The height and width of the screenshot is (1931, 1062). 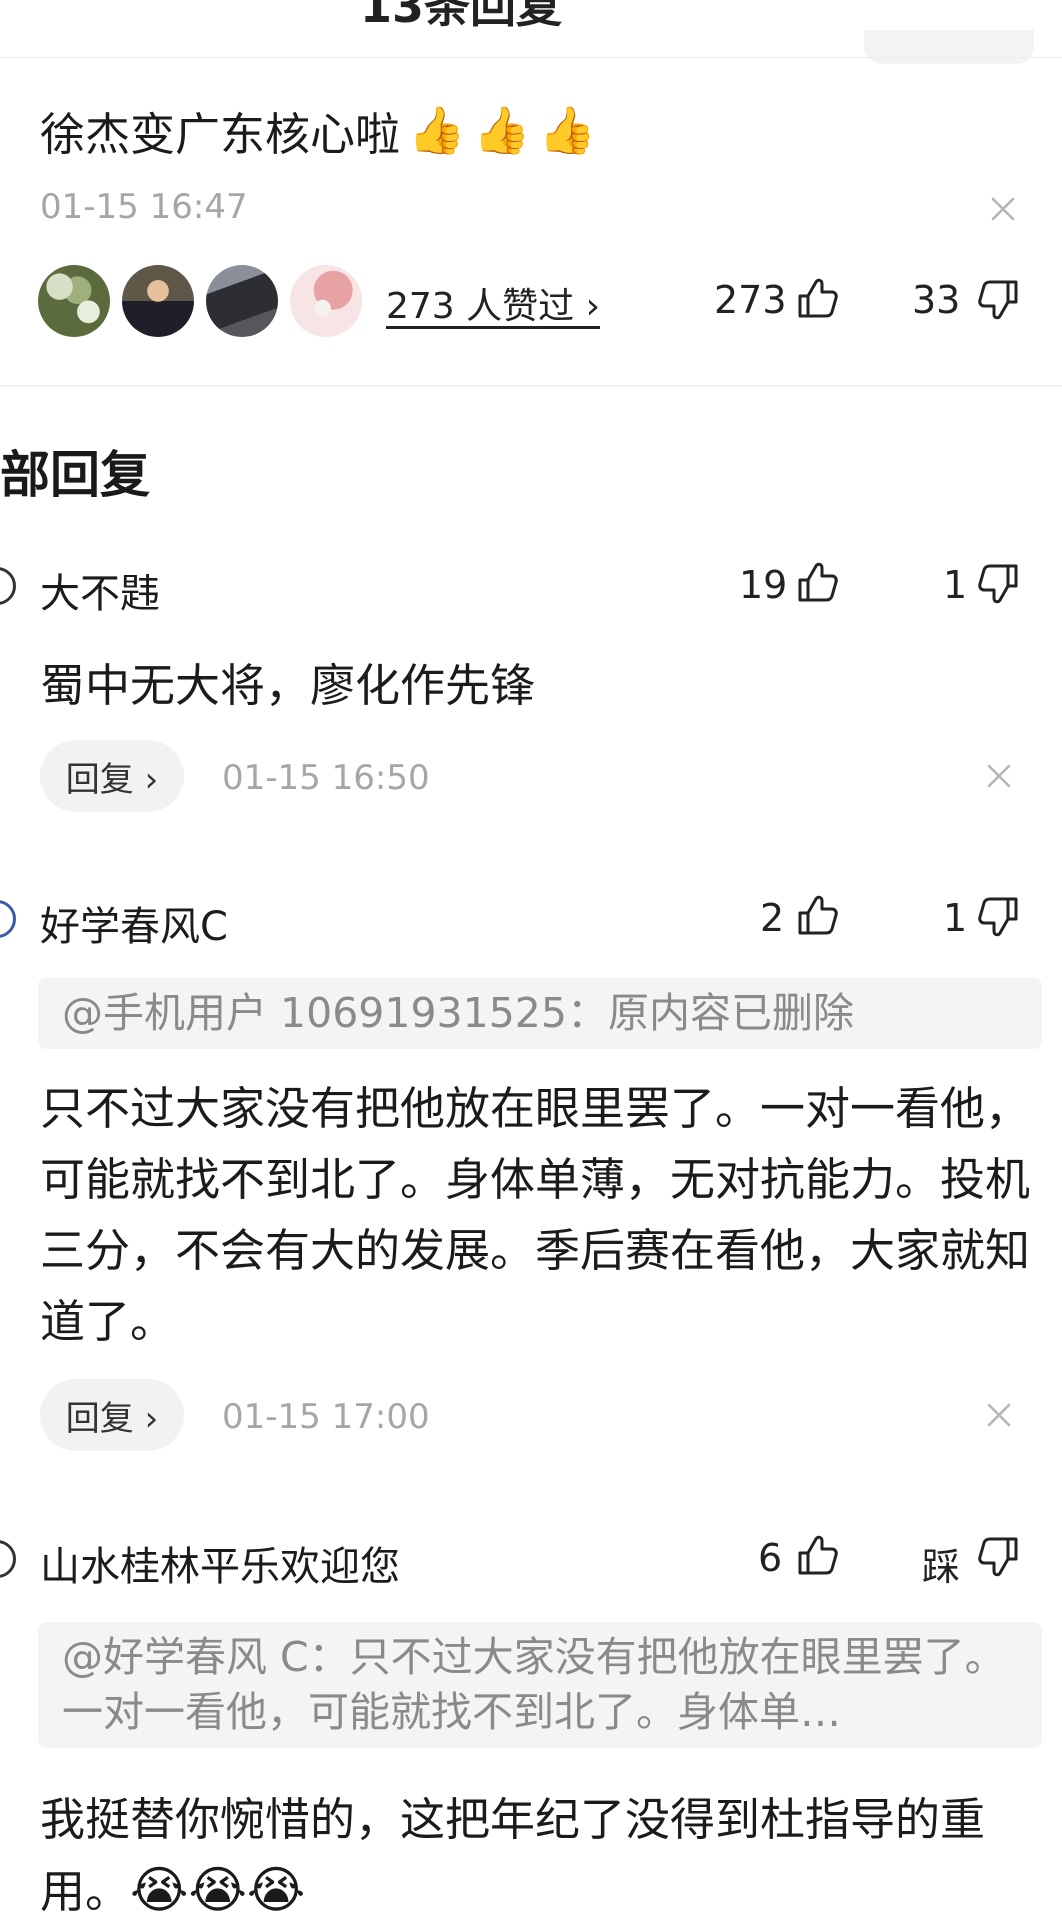 What do you see at coordinates (949, 47) in the screenshot?
I see `top-pill` at bounding box center [949, 47].